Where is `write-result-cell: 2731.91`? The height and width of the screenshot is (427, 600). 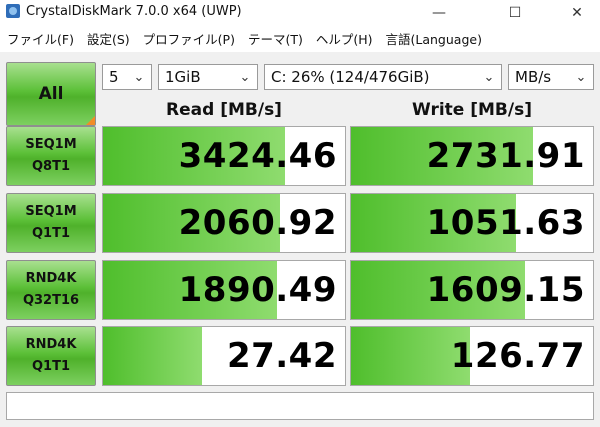 write-result-cell: 2731.91 is located at coordinates (472, 156).